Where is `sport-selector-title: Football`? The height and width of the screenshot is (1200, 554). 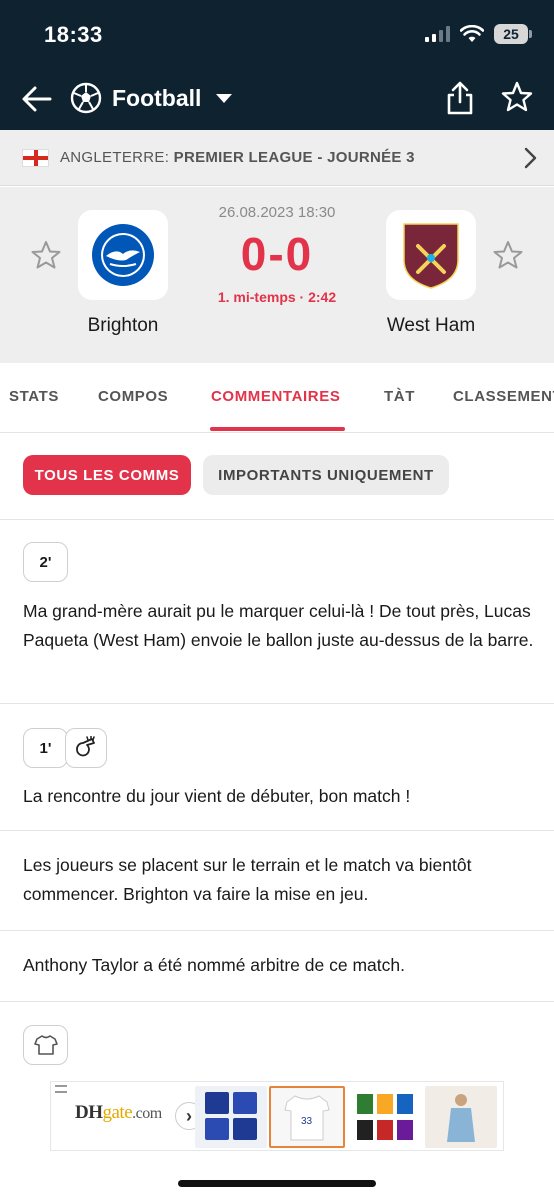
sport-selector-title: Football is located at coordinates (156, 98).